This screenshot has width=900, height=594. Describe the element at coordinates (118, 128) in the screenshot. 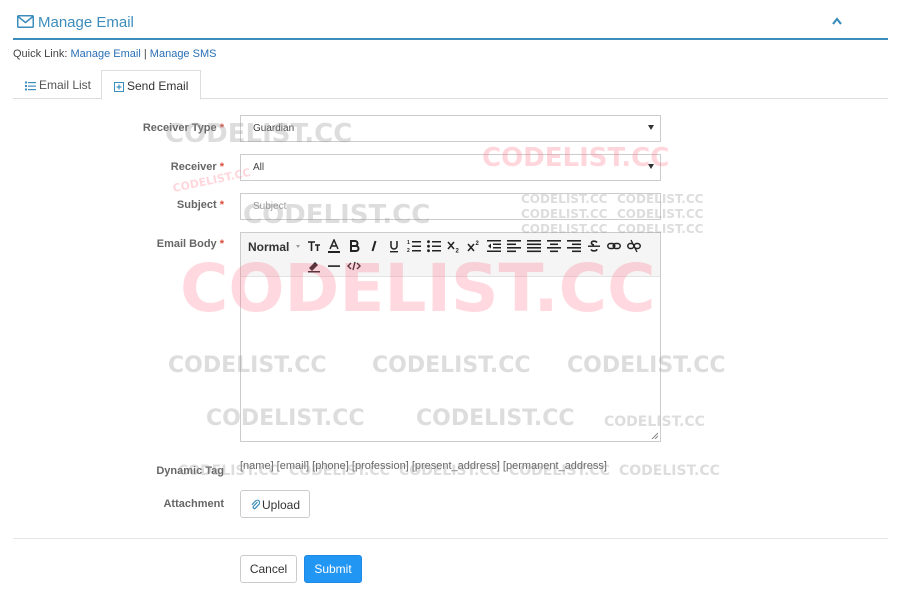

I see `receiver-type-label: Receiver Type *` at that location.